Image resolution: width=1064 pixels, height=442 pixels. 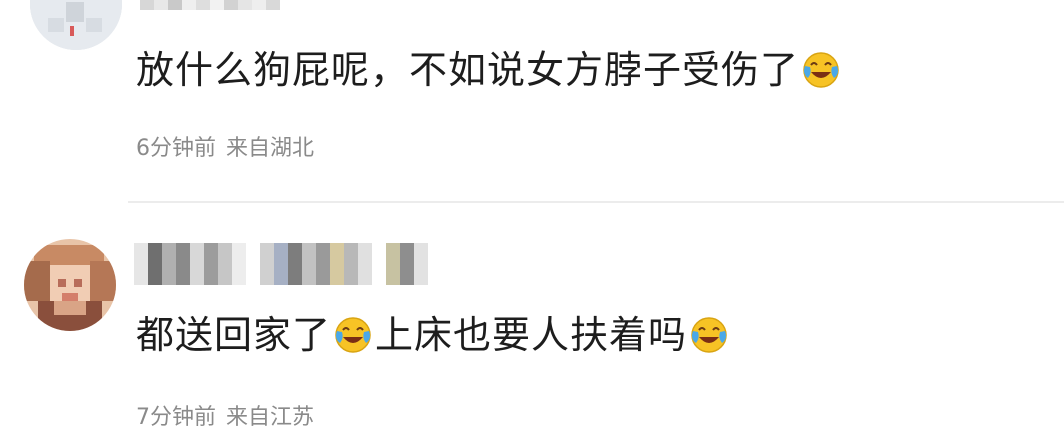 I want to click on comment-text: 都送回家了 上床也要人扶着吗, so click(x=433, y=335).